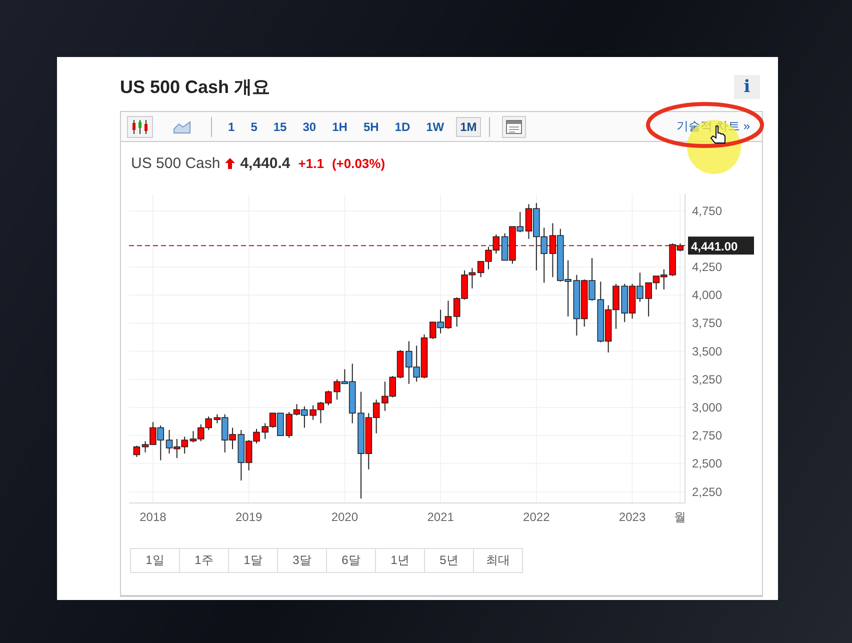 This screenshot has height=643, width=852. Describe the element at coordinates (707, 407) in the screenshot. I see `y-axis-label: 3,000` at that location.